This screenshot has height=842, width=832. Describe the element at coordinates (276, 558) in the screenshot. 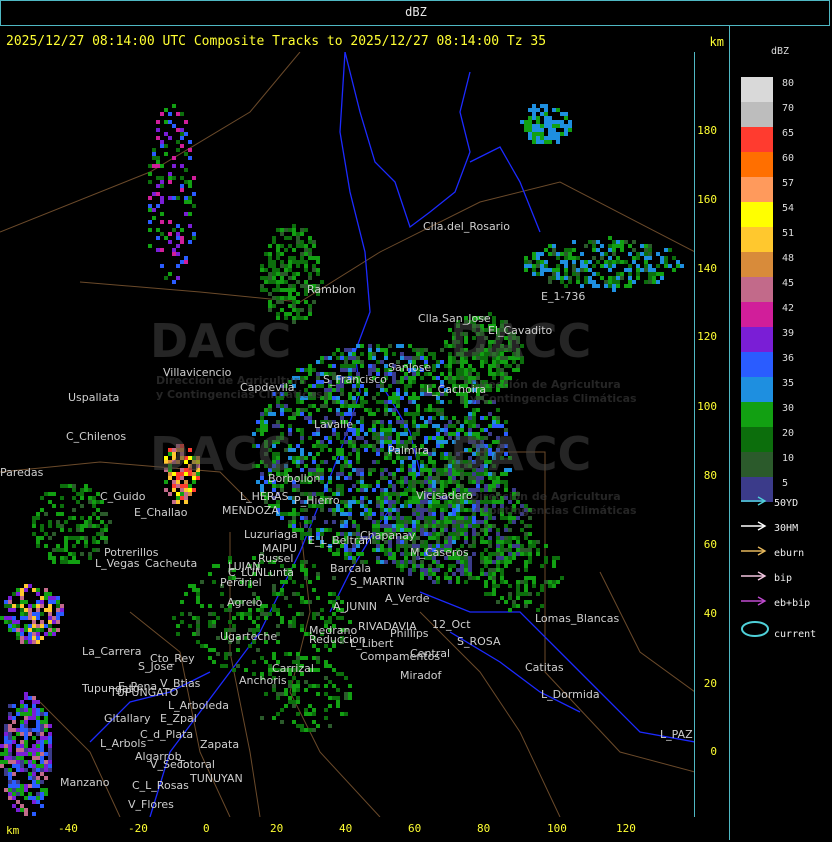

I see `map-place-label: Russel` at that location.